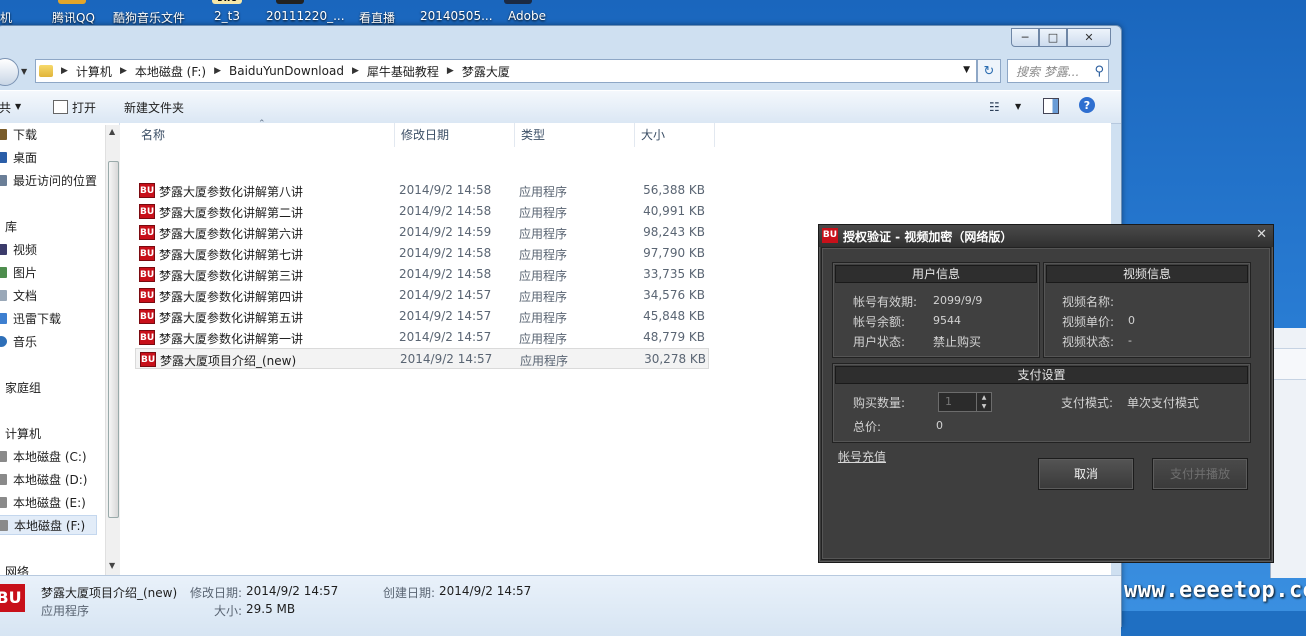 The width and height of the screenshot is (1306, 636). What do you see at coordinates (1058, 71) in the screenshot?
I see `search-input: 搜索 梦露... ⚲` at bounding box center [1058, 71].